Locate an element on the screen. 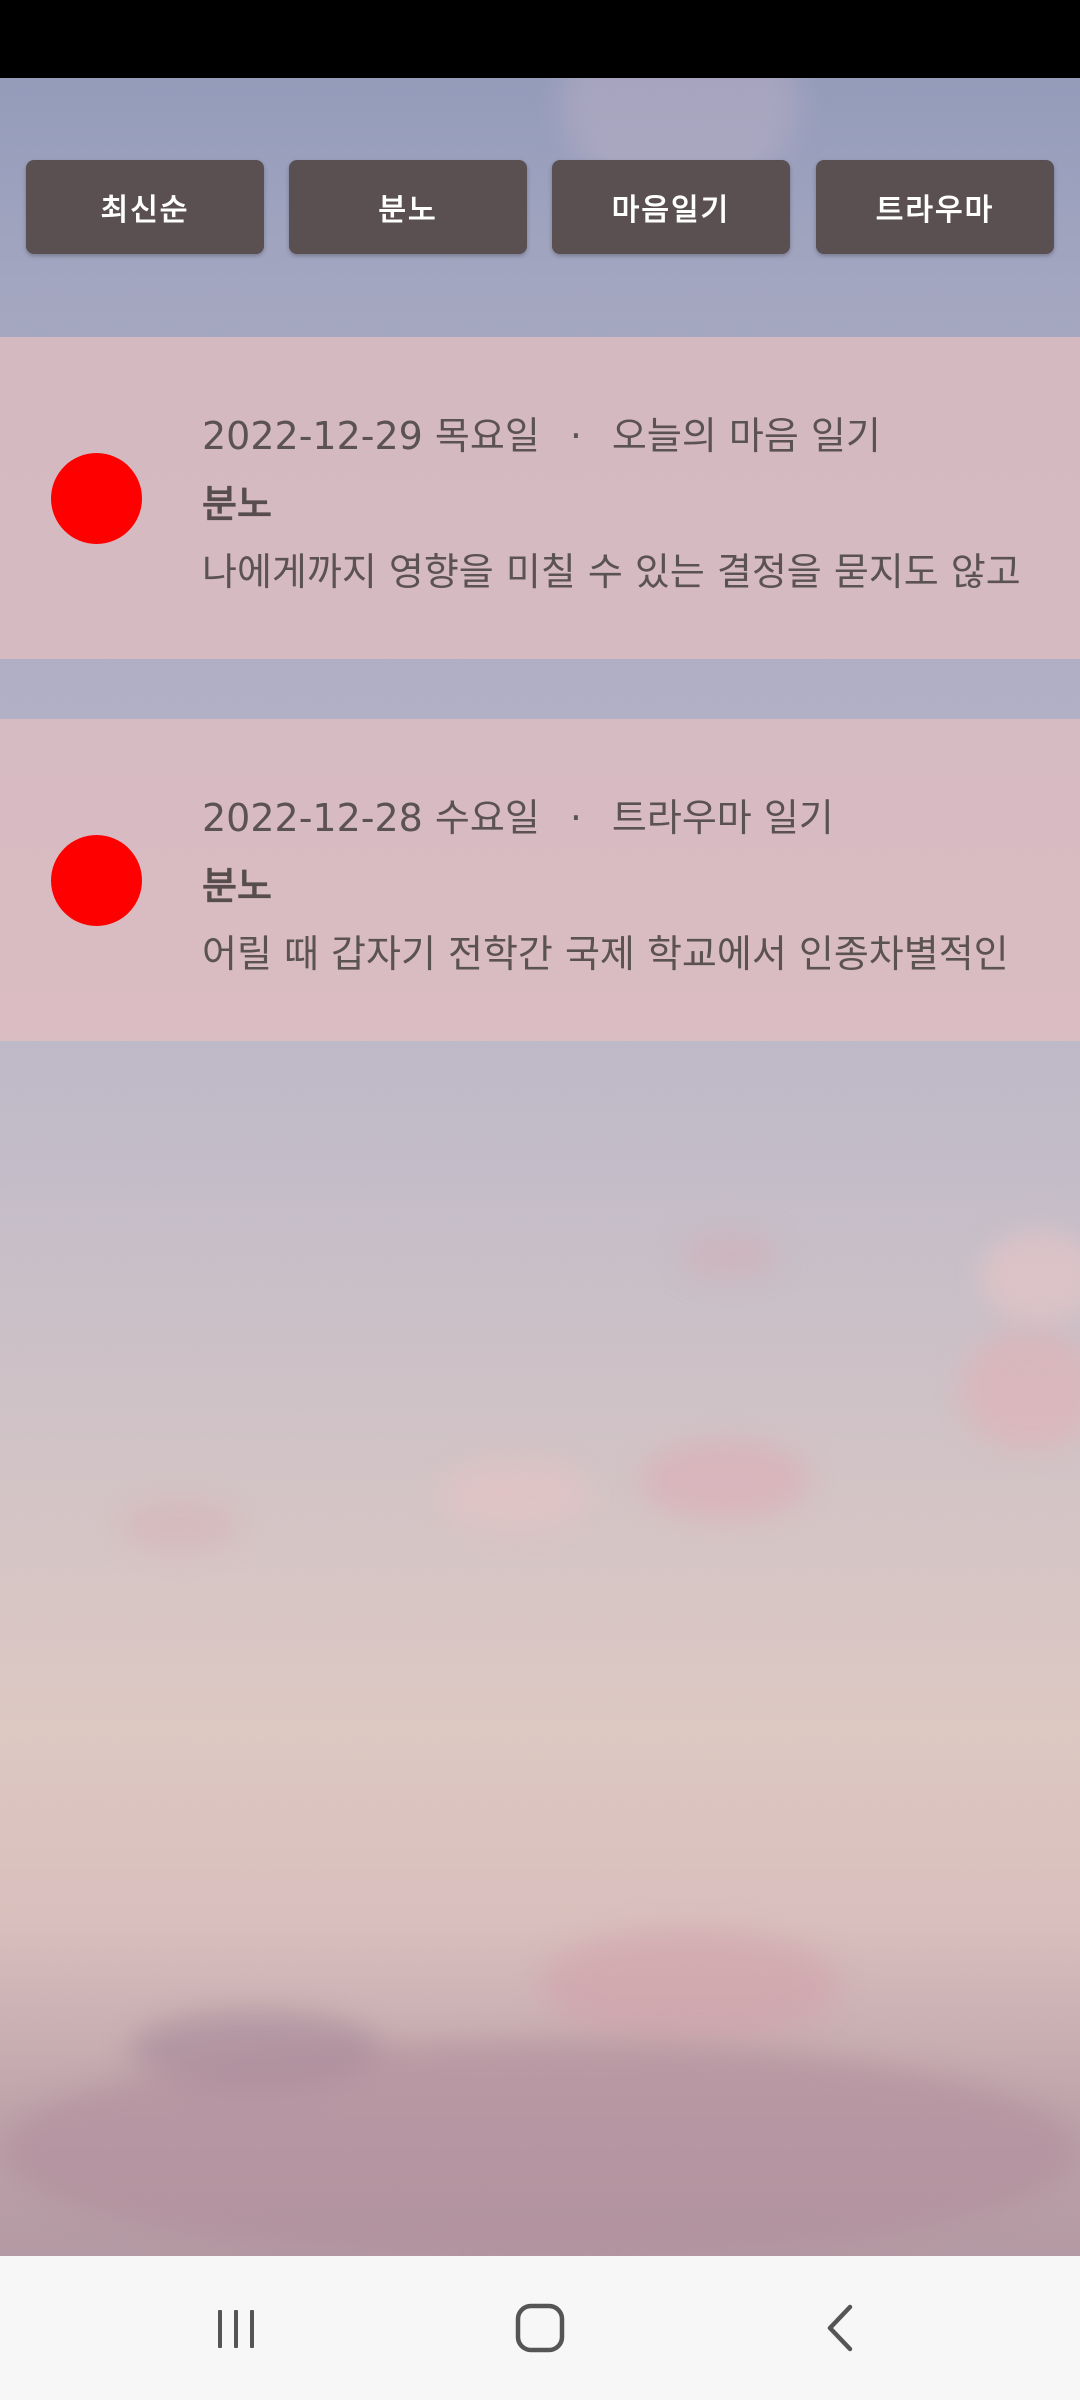 The image size is (1080, 2400). home-icon is located at coordinates (540, 2328).